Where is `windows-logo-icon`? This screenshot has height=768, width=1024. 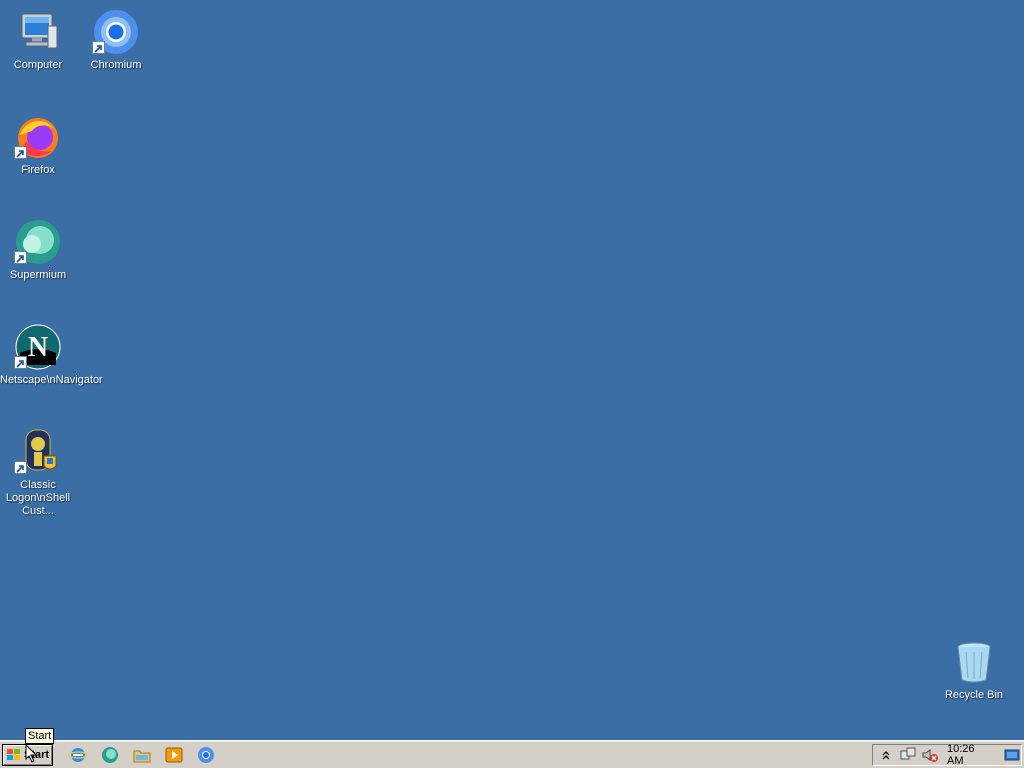 windows-logo-icon is located at coordinates (14, 755).